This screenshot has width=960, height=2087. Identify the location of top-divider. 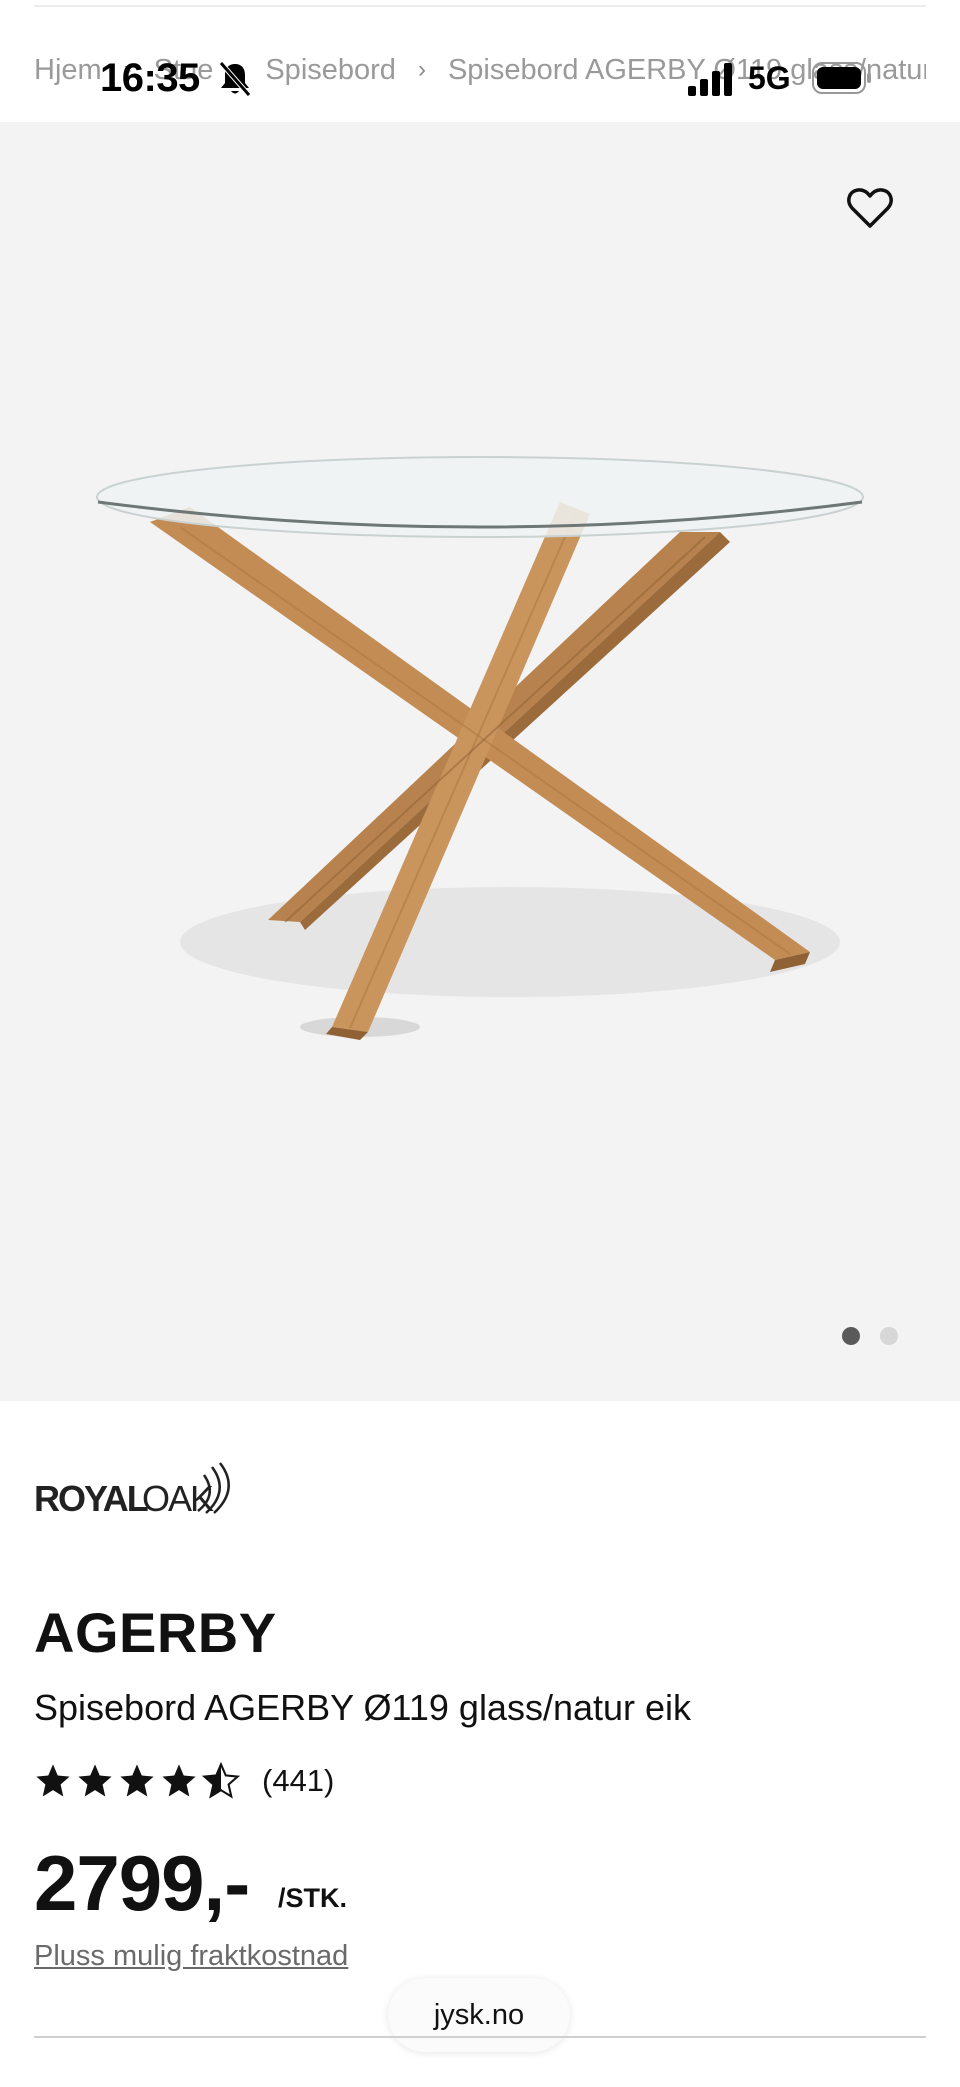
(480, 6).